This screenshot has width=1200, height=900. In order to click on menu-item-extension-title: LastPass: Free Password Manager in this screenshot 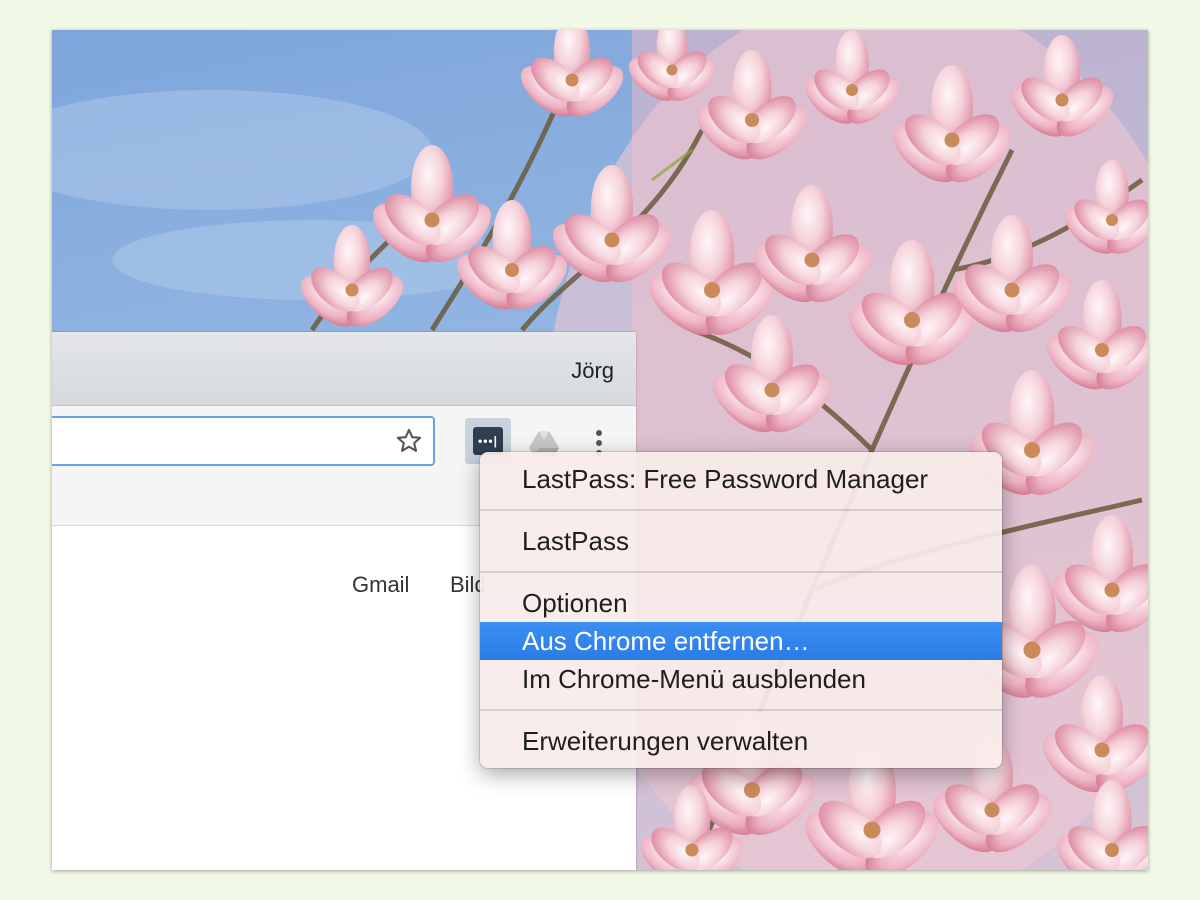, I will do `click(741, 479)`.